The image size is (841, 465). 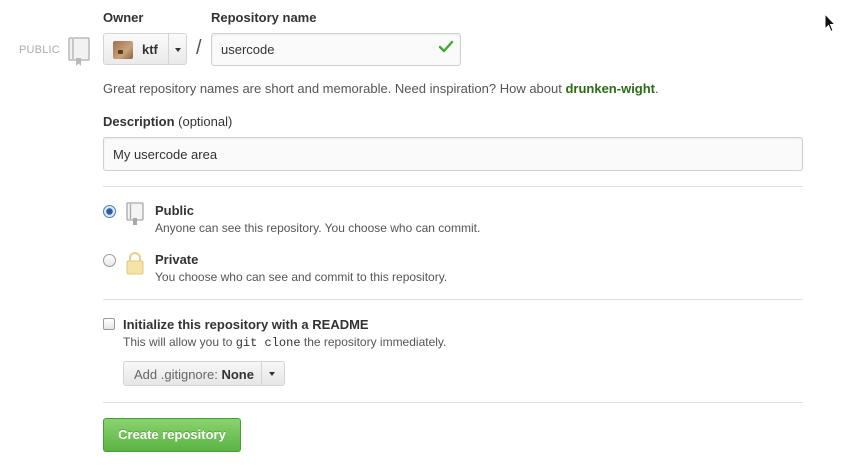 I want to click on lock-icon, so click(x=135, y=264).